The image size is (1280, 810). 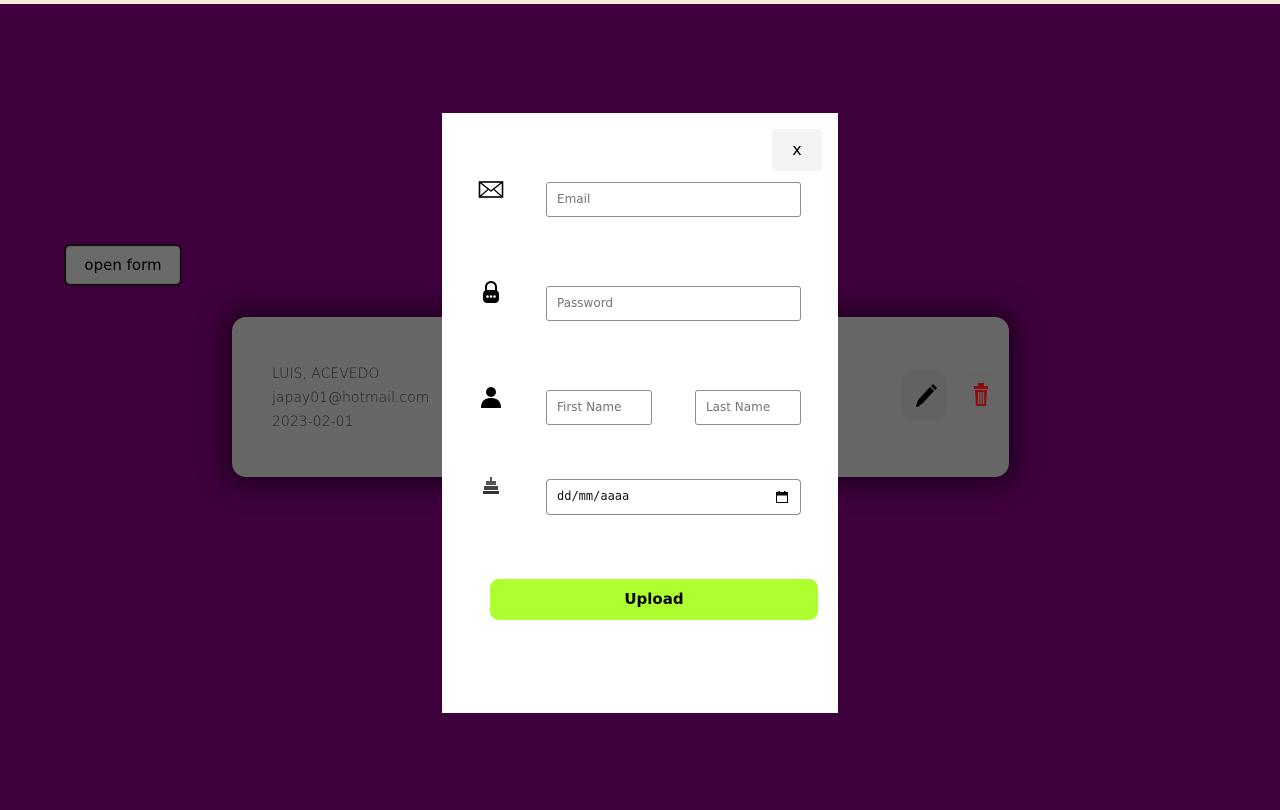 I want to click on cake-icon, so click(x=491, y=485).